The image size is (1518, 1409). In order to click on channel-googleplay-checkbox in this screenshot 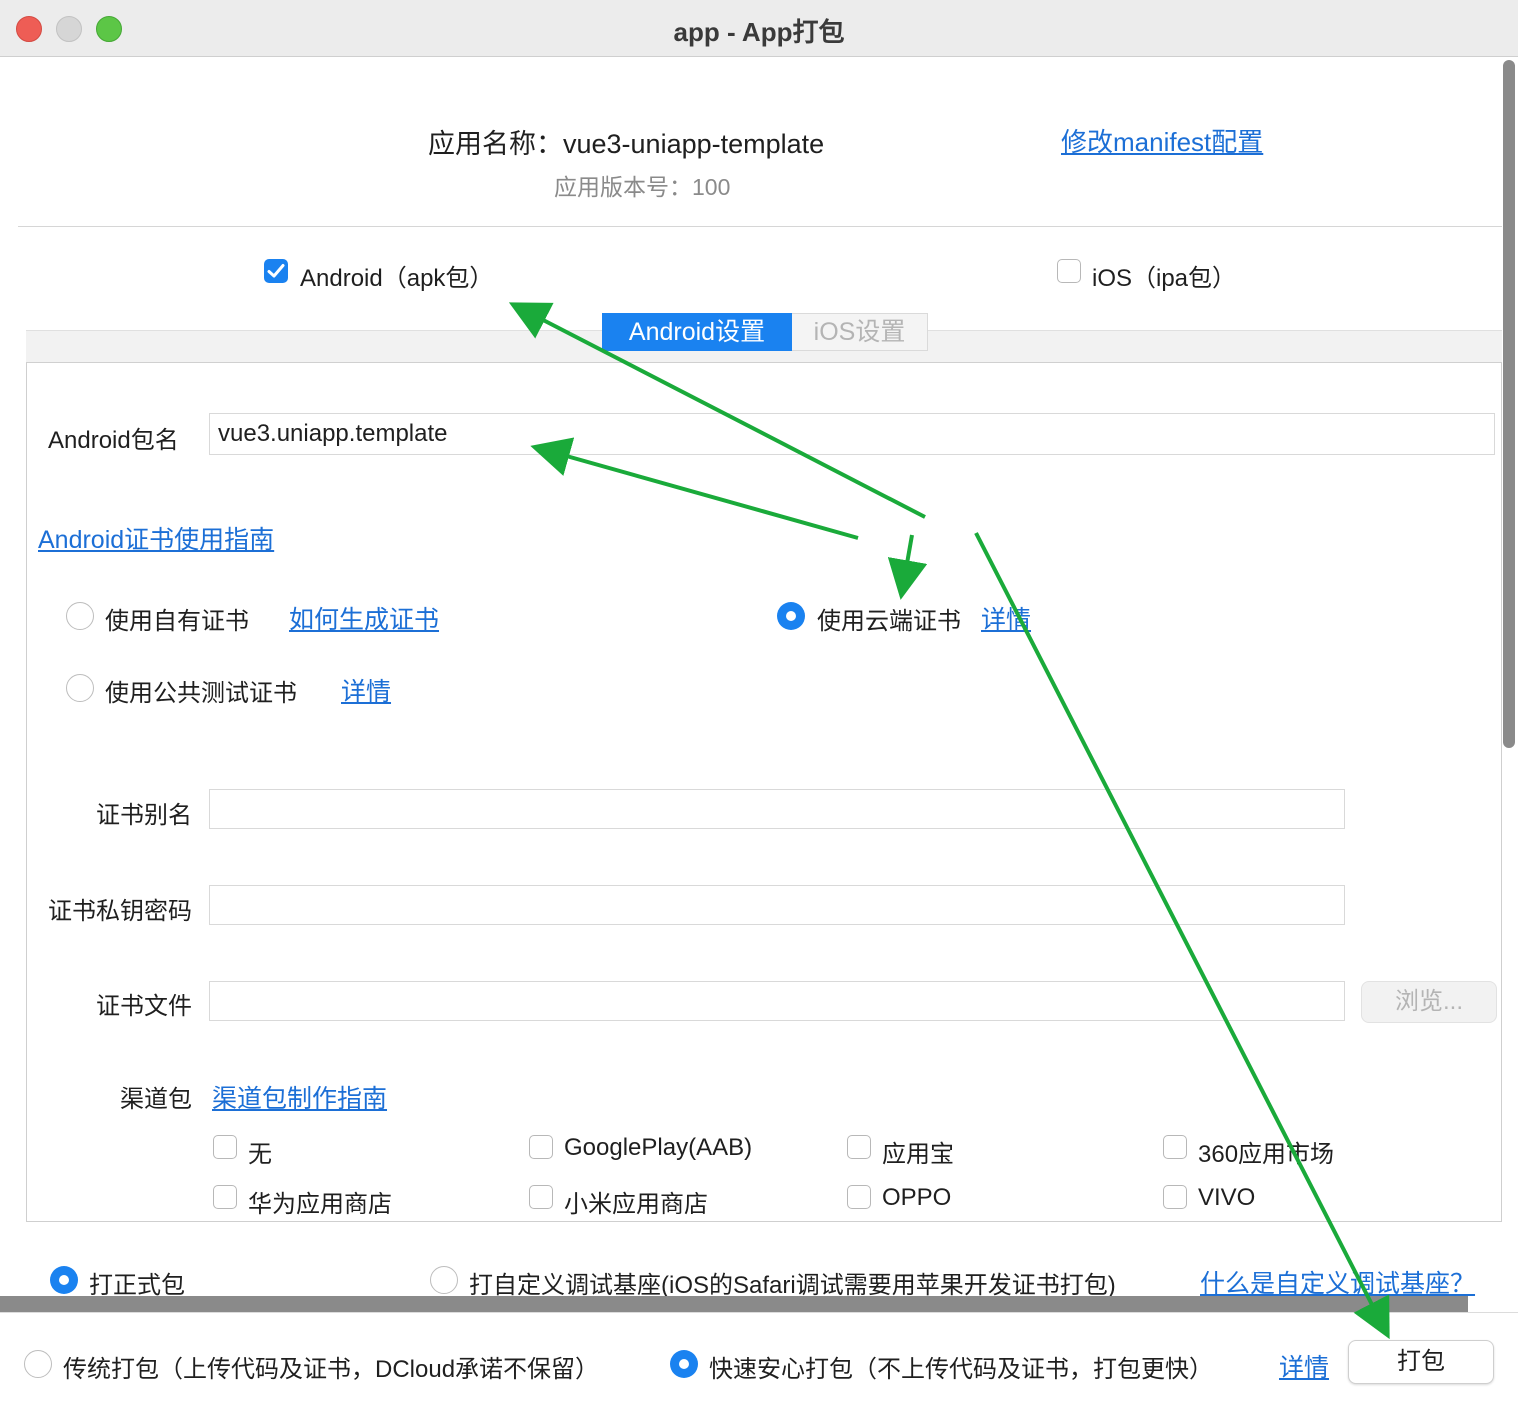, I will do `click(541, 1147)`.